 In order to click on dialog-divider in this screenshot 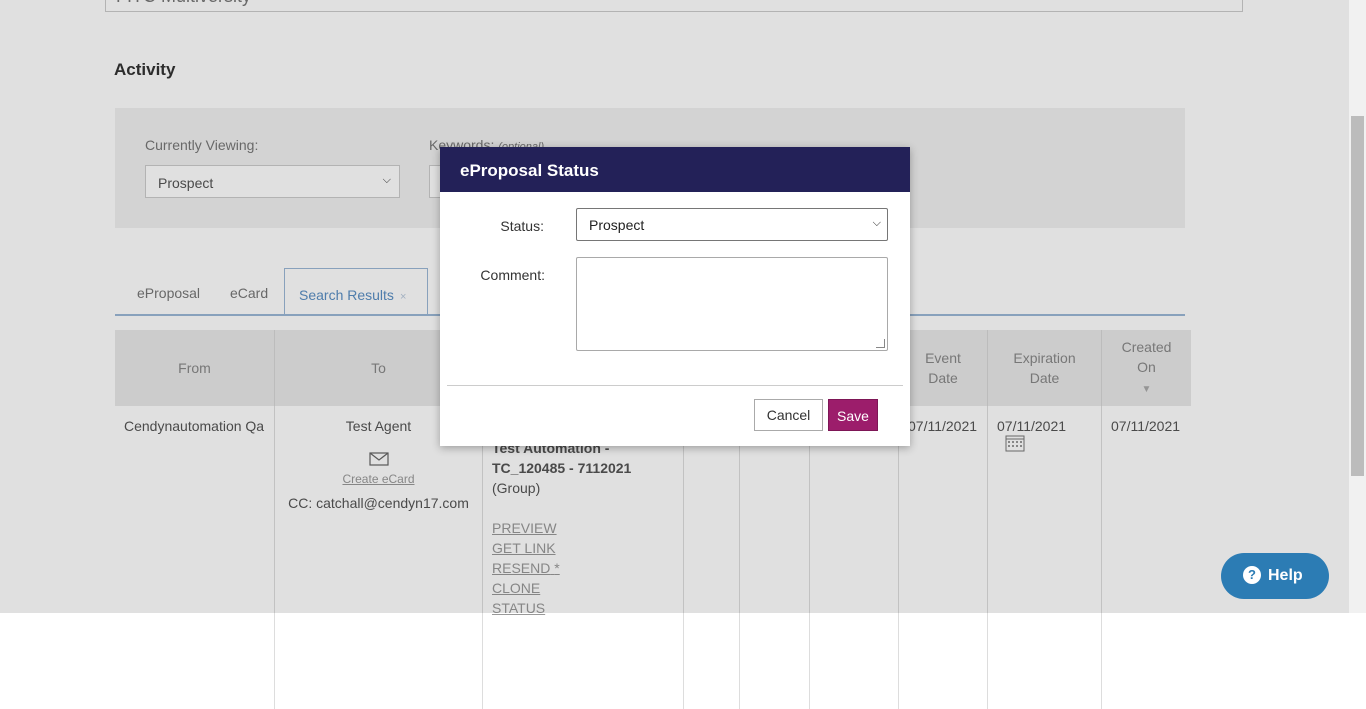, I will do `click(675, 385)`.